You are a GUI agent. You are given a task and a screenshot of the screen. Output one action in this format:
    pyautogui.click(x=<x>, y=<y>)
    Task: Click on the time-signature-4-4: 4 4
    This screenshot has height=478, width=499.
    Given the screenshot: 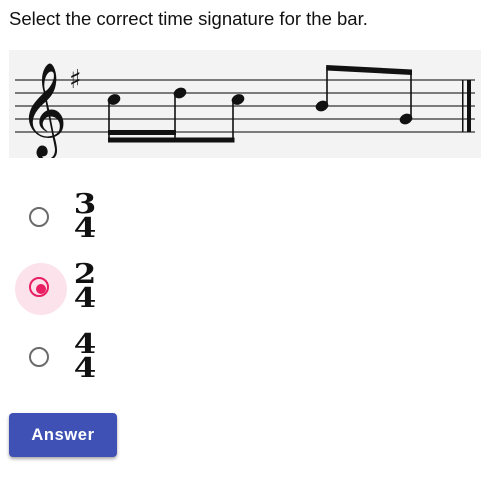 What is the action you would take?
    pyautogui.click(x=85, y=358)
    